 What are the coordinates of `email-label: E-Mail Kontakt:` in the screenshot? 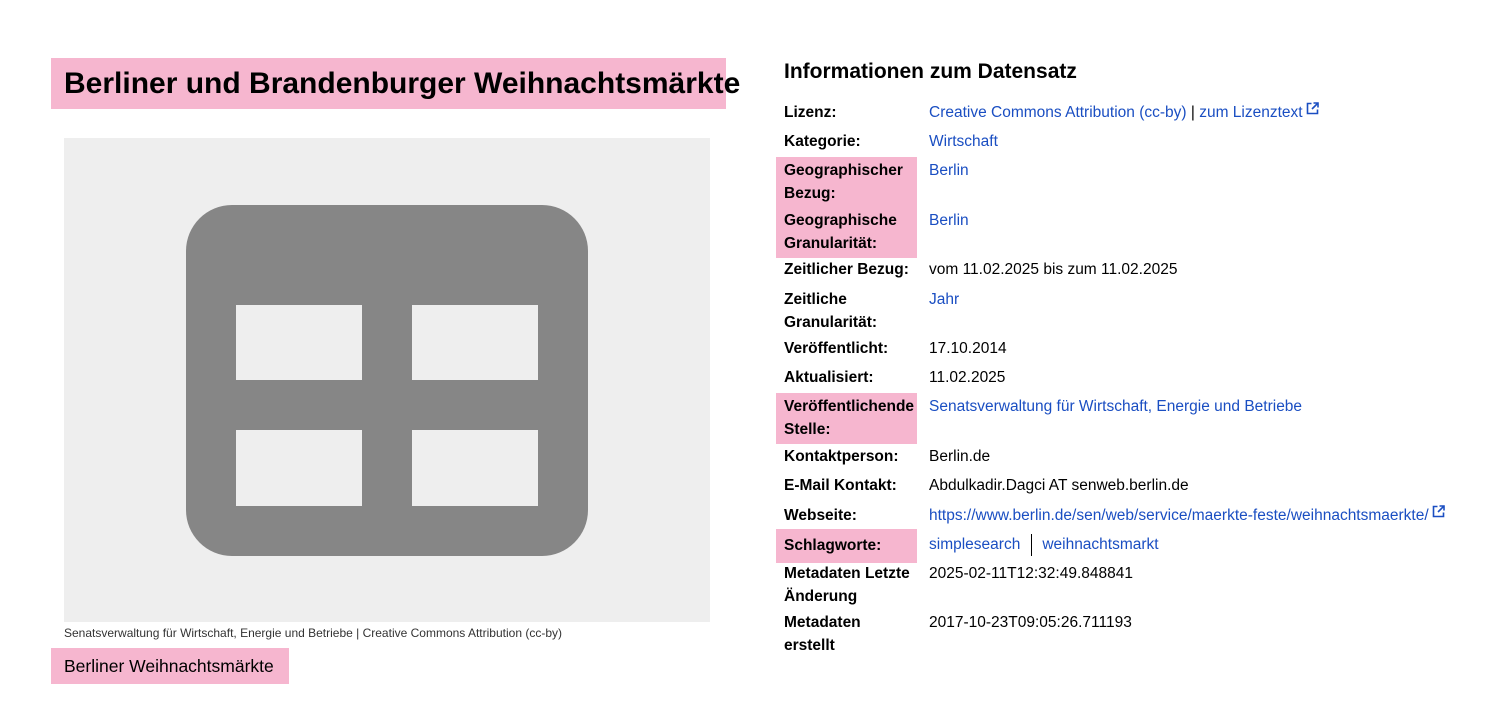 It's located at (840, 485).